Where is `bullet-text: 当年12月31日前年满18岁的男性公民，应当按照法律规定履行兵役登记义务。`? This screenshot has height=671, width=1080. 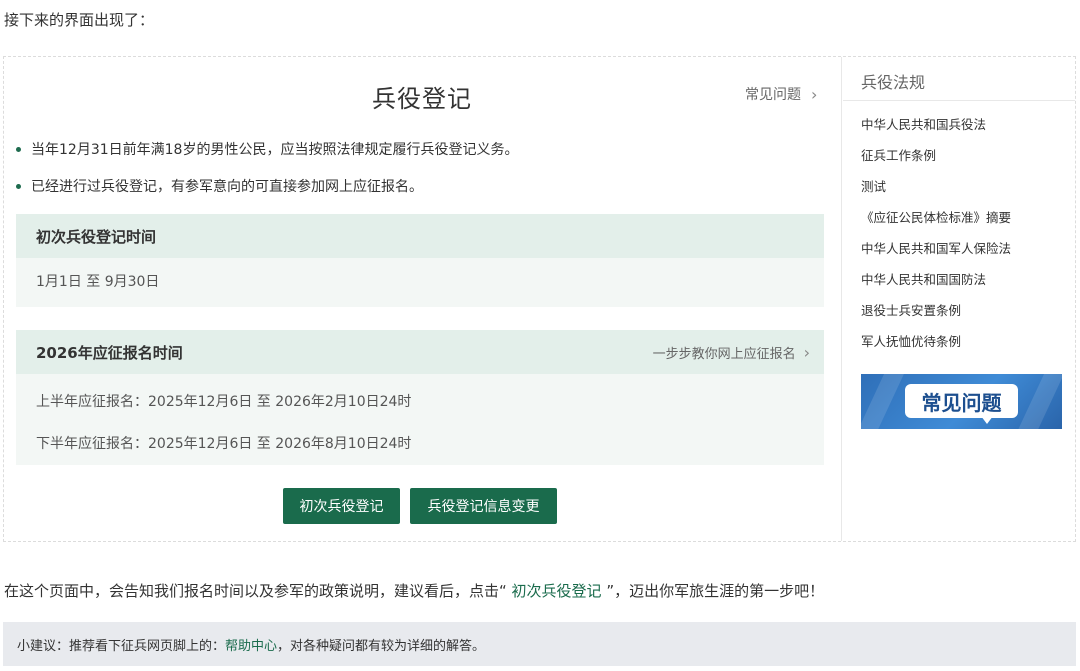
bullet-text: 当年12月31日前年满18岁的男性公民，应当按照法律规定履行兵役登记义务。 is located at coordinates (275, 150).